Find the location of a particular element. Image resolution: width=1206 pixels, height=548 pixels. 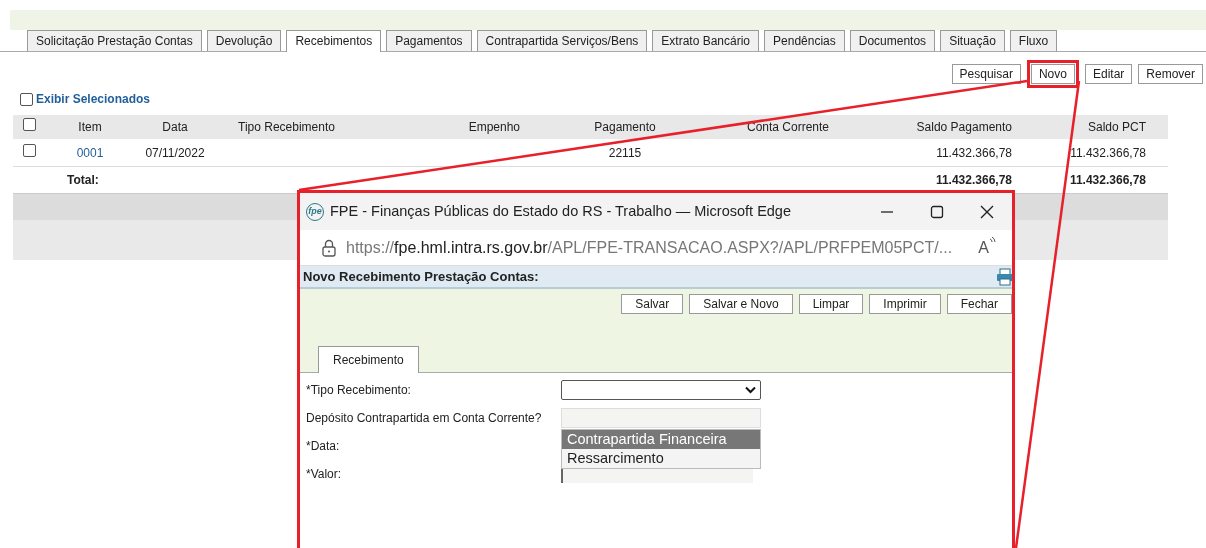

form-button: Fechar is located at coordinates (979, 304).